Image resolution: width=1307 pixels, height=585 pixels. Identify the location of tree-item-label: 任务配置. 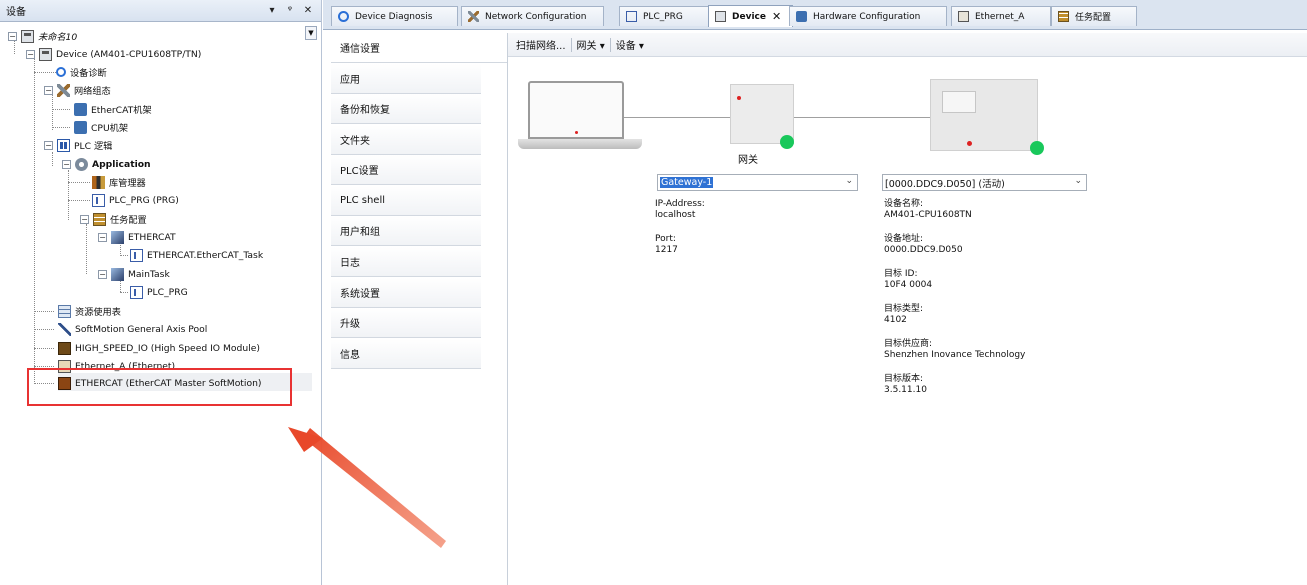
(128, 220).